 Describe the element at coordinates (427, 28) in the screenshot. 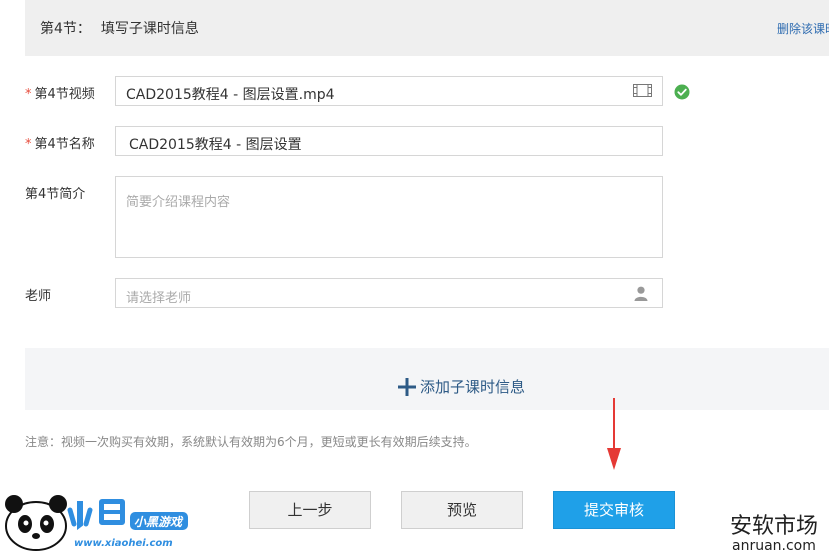

I see `section-header: 第4节： 填写子课时信息 删除该课时` at that location.